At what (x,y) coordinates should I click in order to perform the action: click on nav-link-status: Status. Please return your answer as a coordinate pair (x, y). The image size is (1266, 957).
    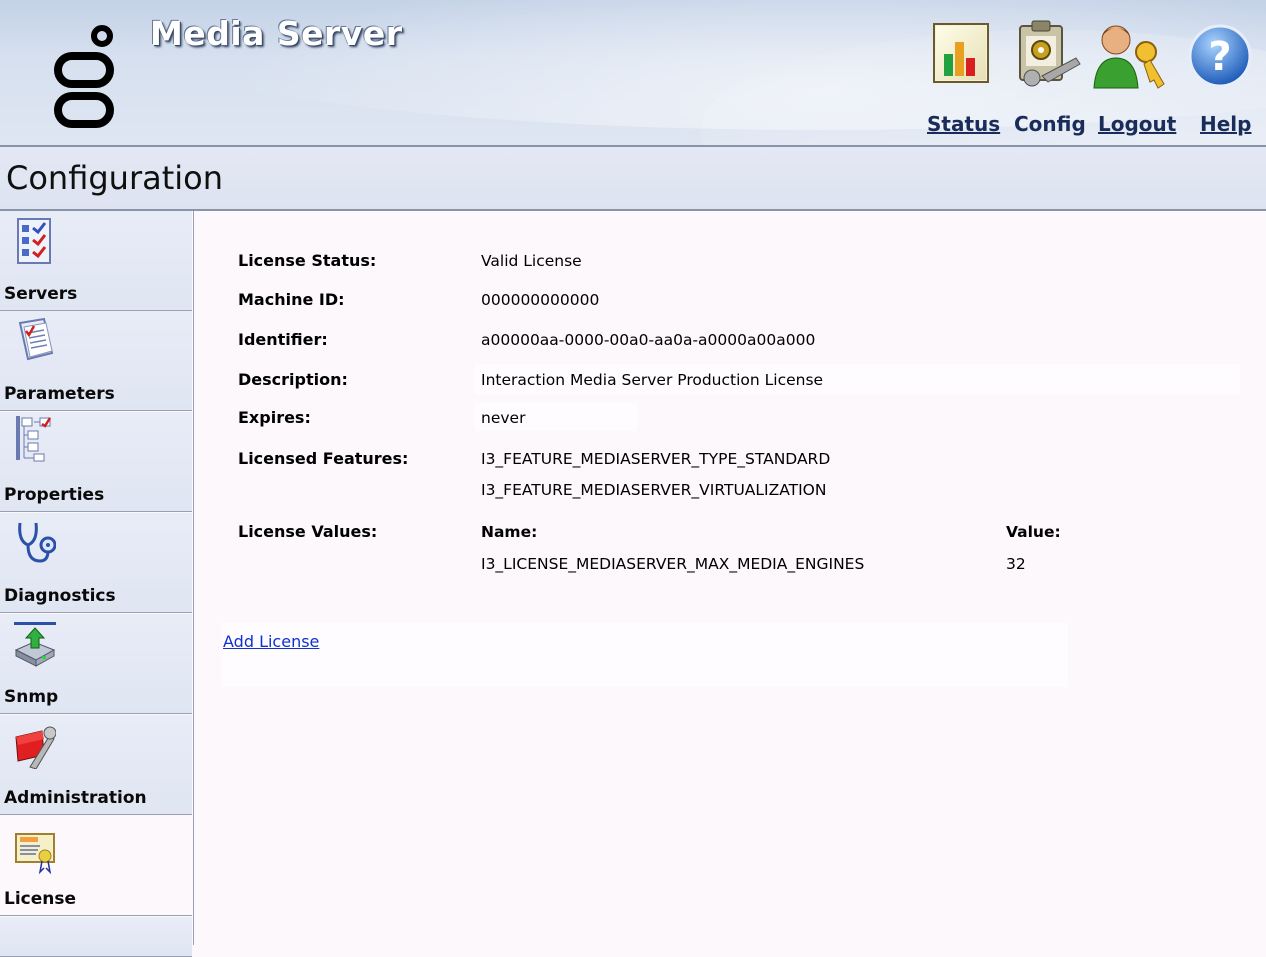
    Looking at the image, I should click on (963, 124).